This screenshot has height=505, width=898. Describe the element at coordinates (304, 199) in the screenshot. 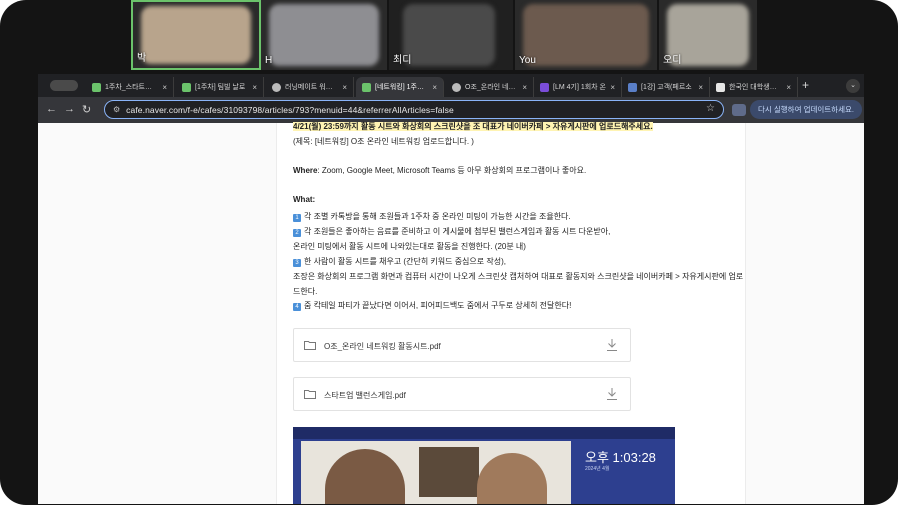

I see `what-label: What:` at that location.